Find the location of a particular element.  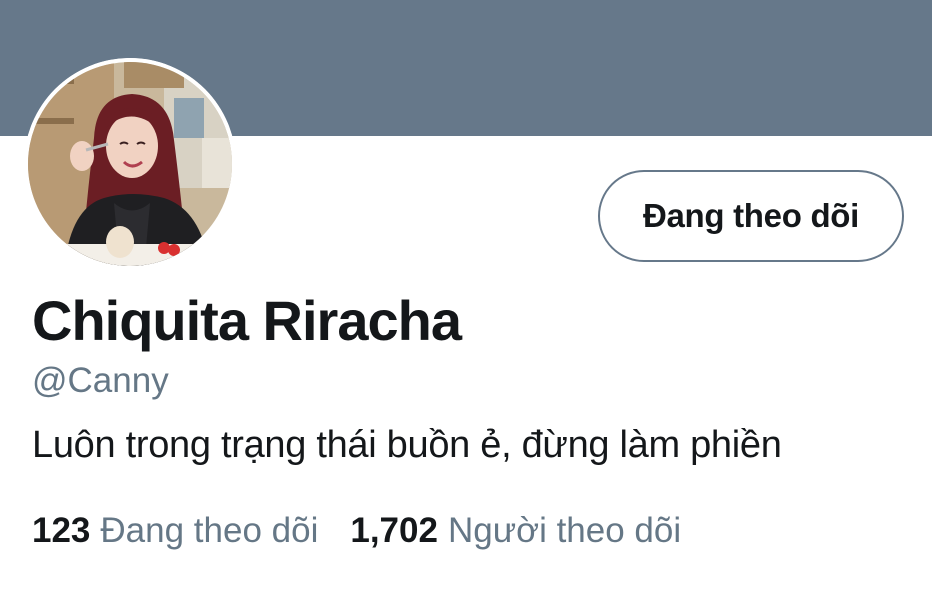

display-name: Chiquita Riracha is located at coordinates (247, 320).